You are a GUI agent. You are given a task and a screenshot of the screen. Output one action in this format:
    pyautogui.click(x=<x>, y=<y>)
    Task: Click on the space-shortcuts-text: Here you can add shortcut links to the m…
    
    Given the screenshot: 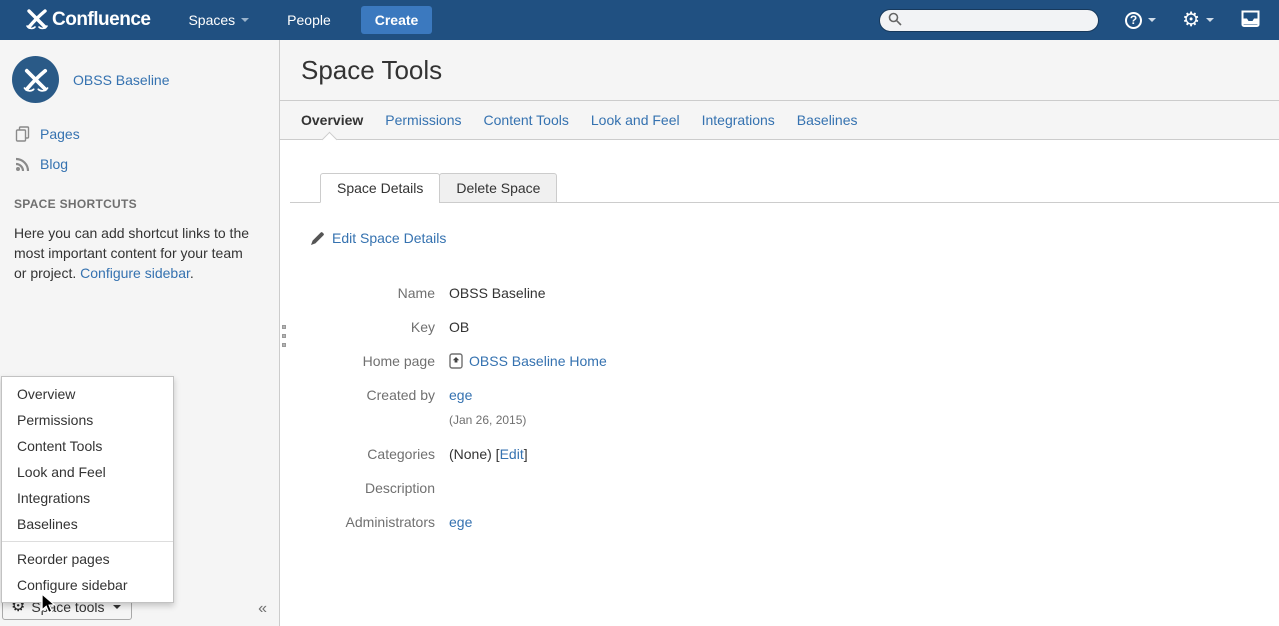 What is the action you would take?
    pyautogui.click(x=136, y=253)
    